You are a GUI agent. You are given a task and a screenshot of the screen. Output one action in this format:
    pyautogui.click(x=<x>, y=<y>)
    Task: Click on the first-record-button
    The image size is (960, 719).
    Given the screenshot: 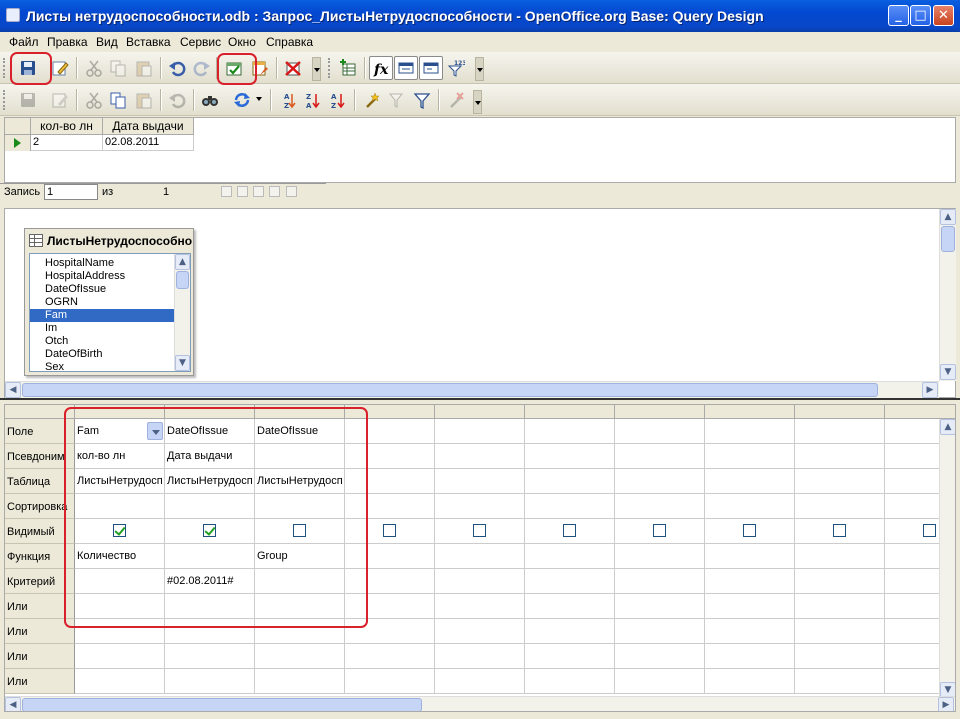 What is the action you would take?
    pyautogui.click(x=226, y=191)
    